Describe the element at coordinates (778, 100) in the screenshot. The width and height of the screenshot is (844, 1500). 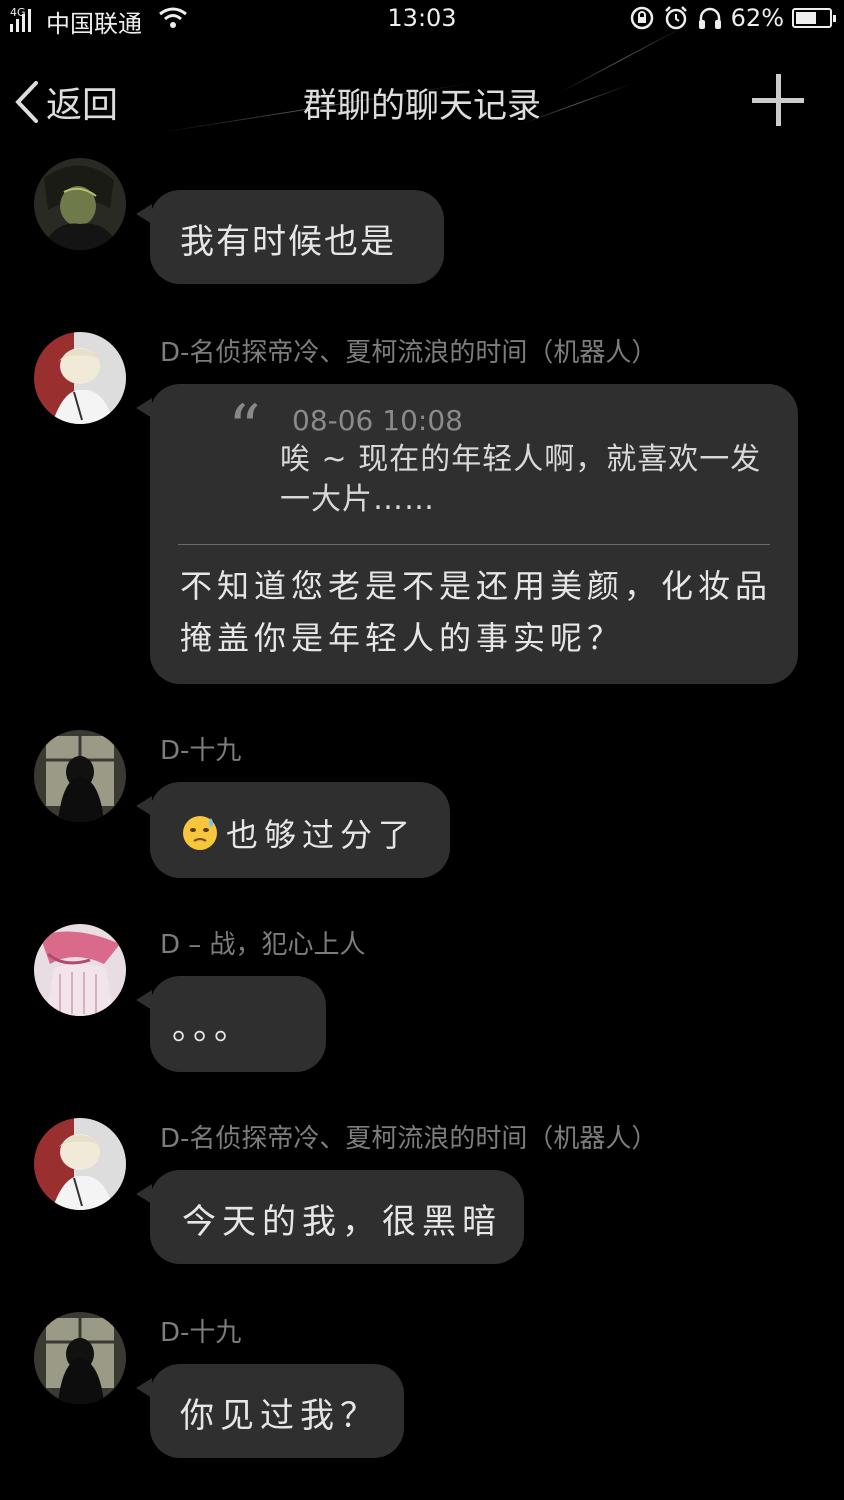
I see `plus-icon` at that location.